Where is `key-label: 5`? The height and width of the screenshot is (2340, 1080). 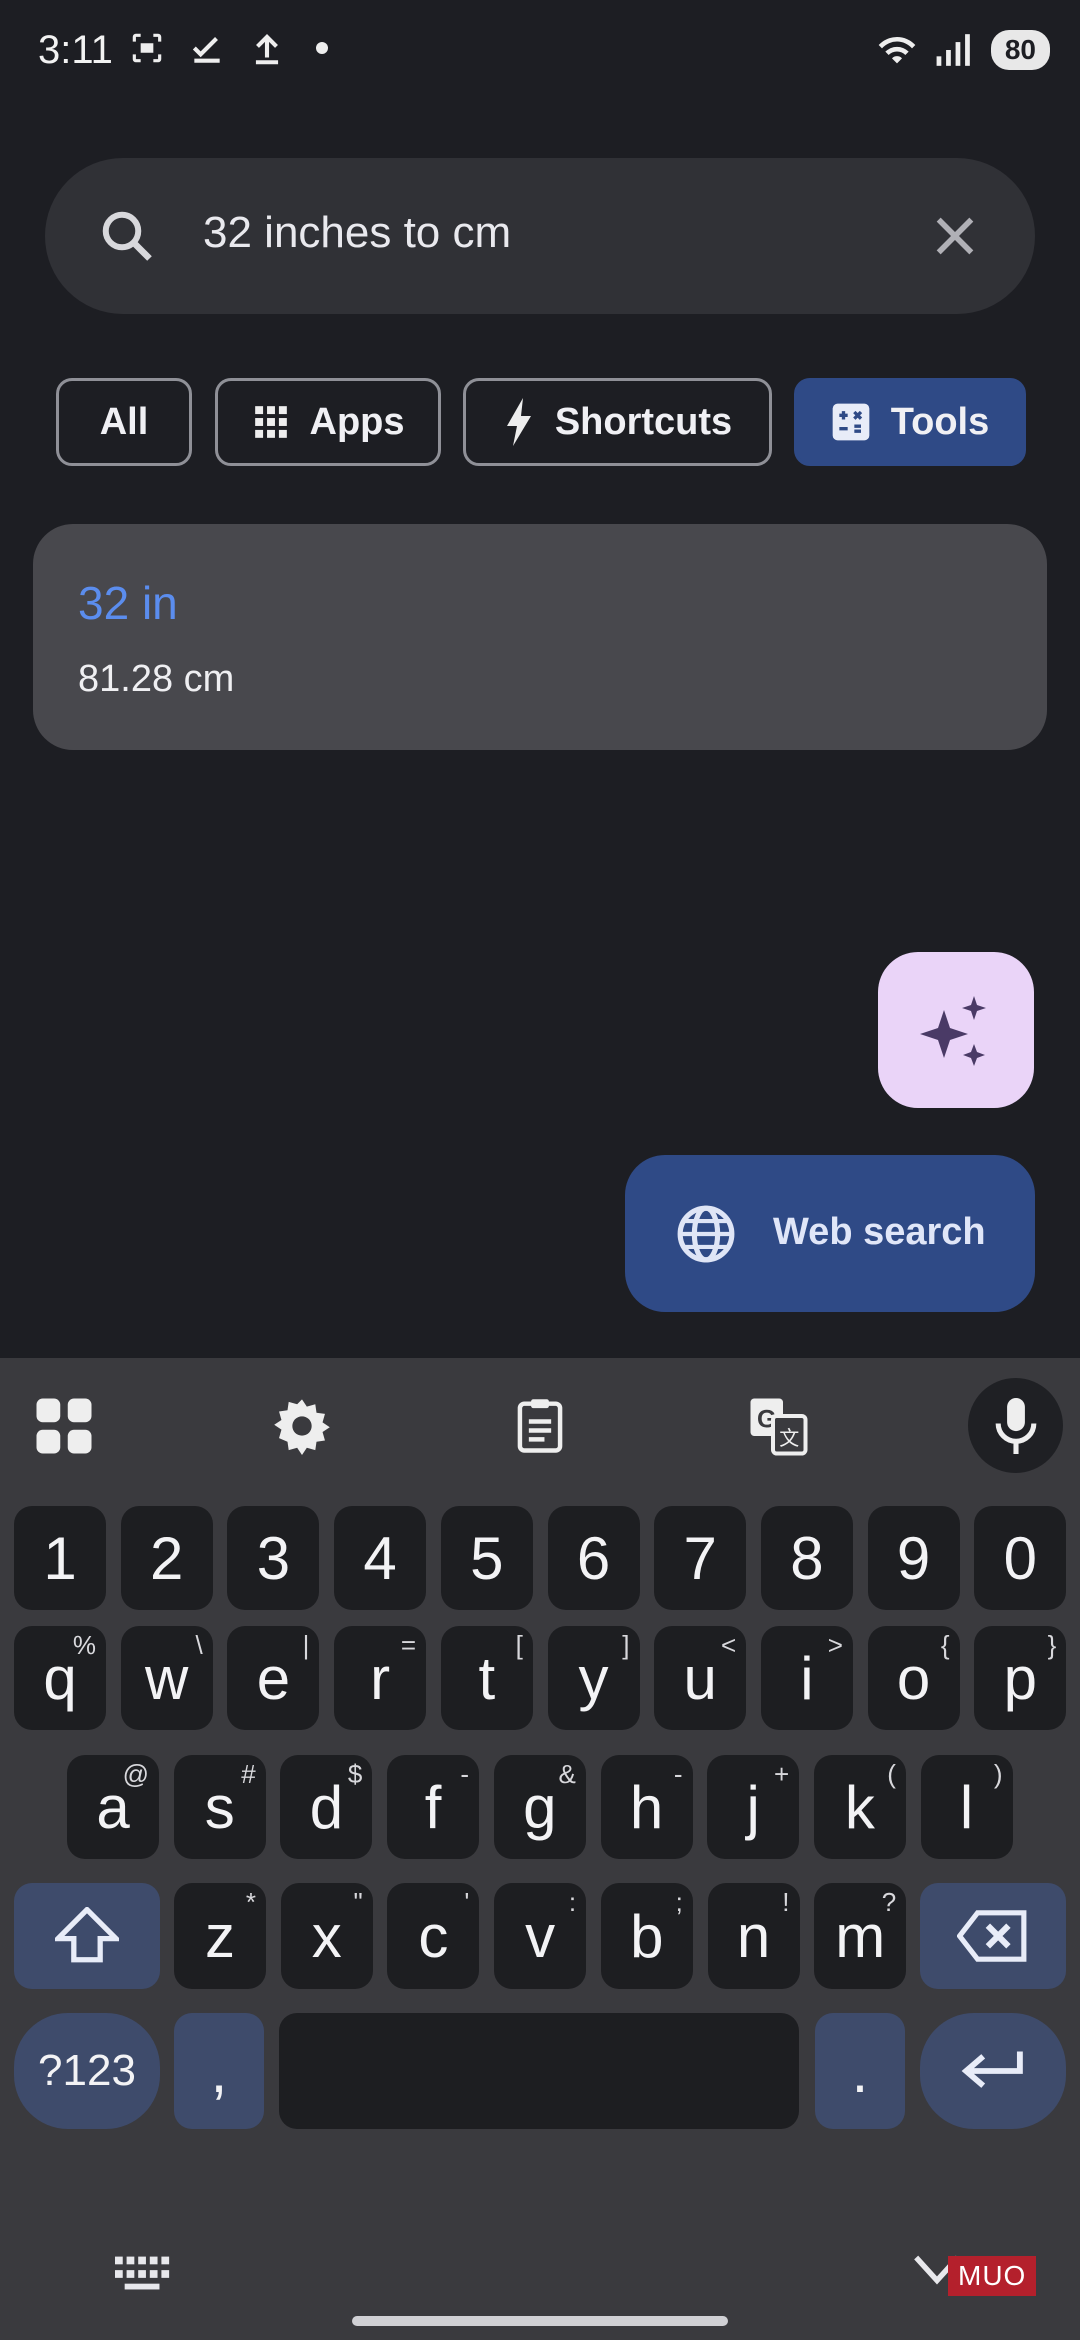
key-label: 5 is located at coordinates (487, 1558).